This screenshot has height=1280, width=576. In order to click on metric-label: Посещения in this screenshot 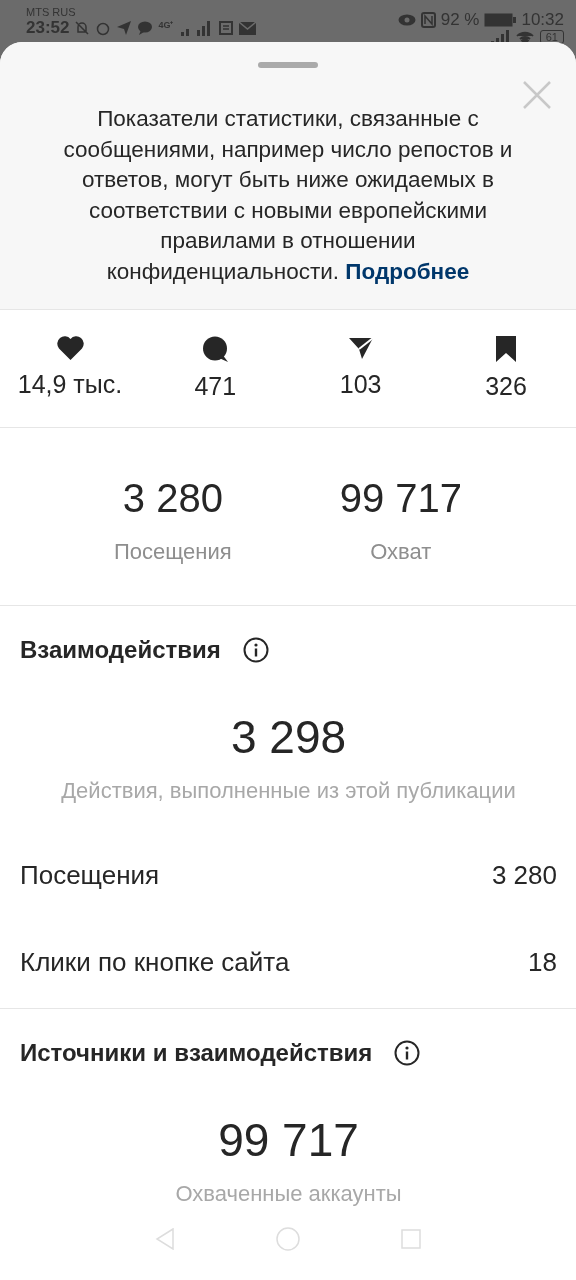, I will do `click(172, 552)`.